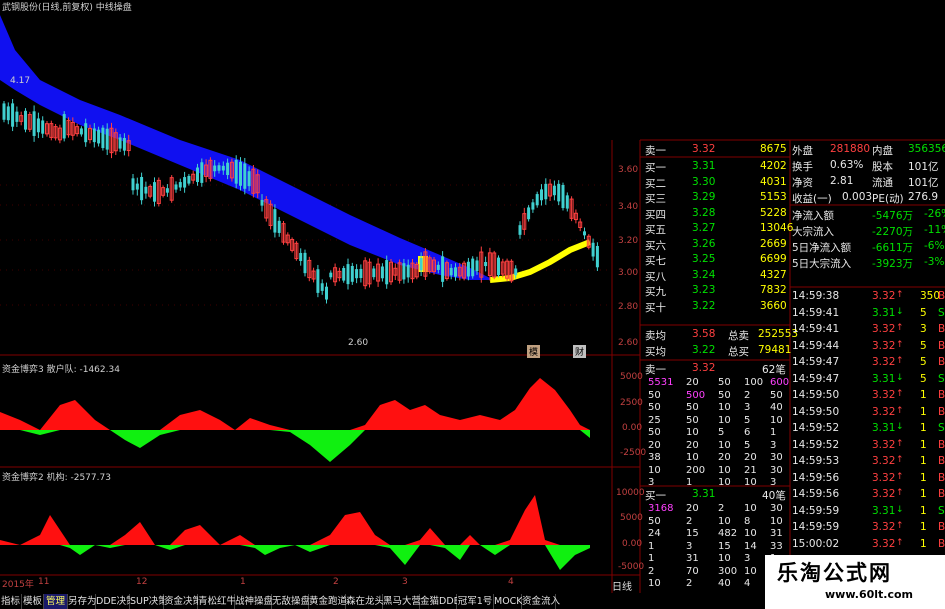  What do you see at coordinates (33, 601) in the screenshot?
I see `bottom-tab: 模板` at bounding box center [33, 601].